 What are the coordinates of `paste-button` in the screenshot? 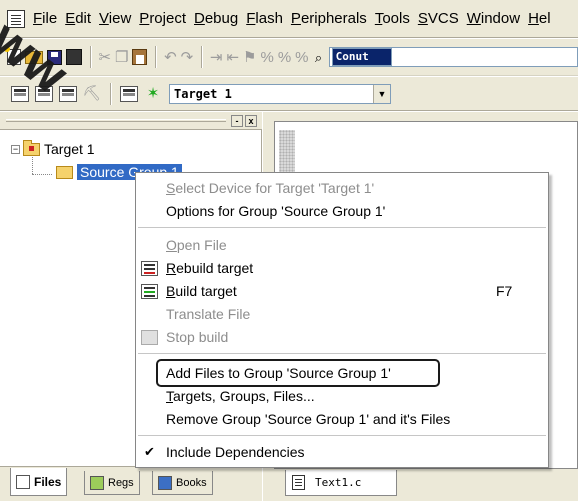 It's located at (140, 57).